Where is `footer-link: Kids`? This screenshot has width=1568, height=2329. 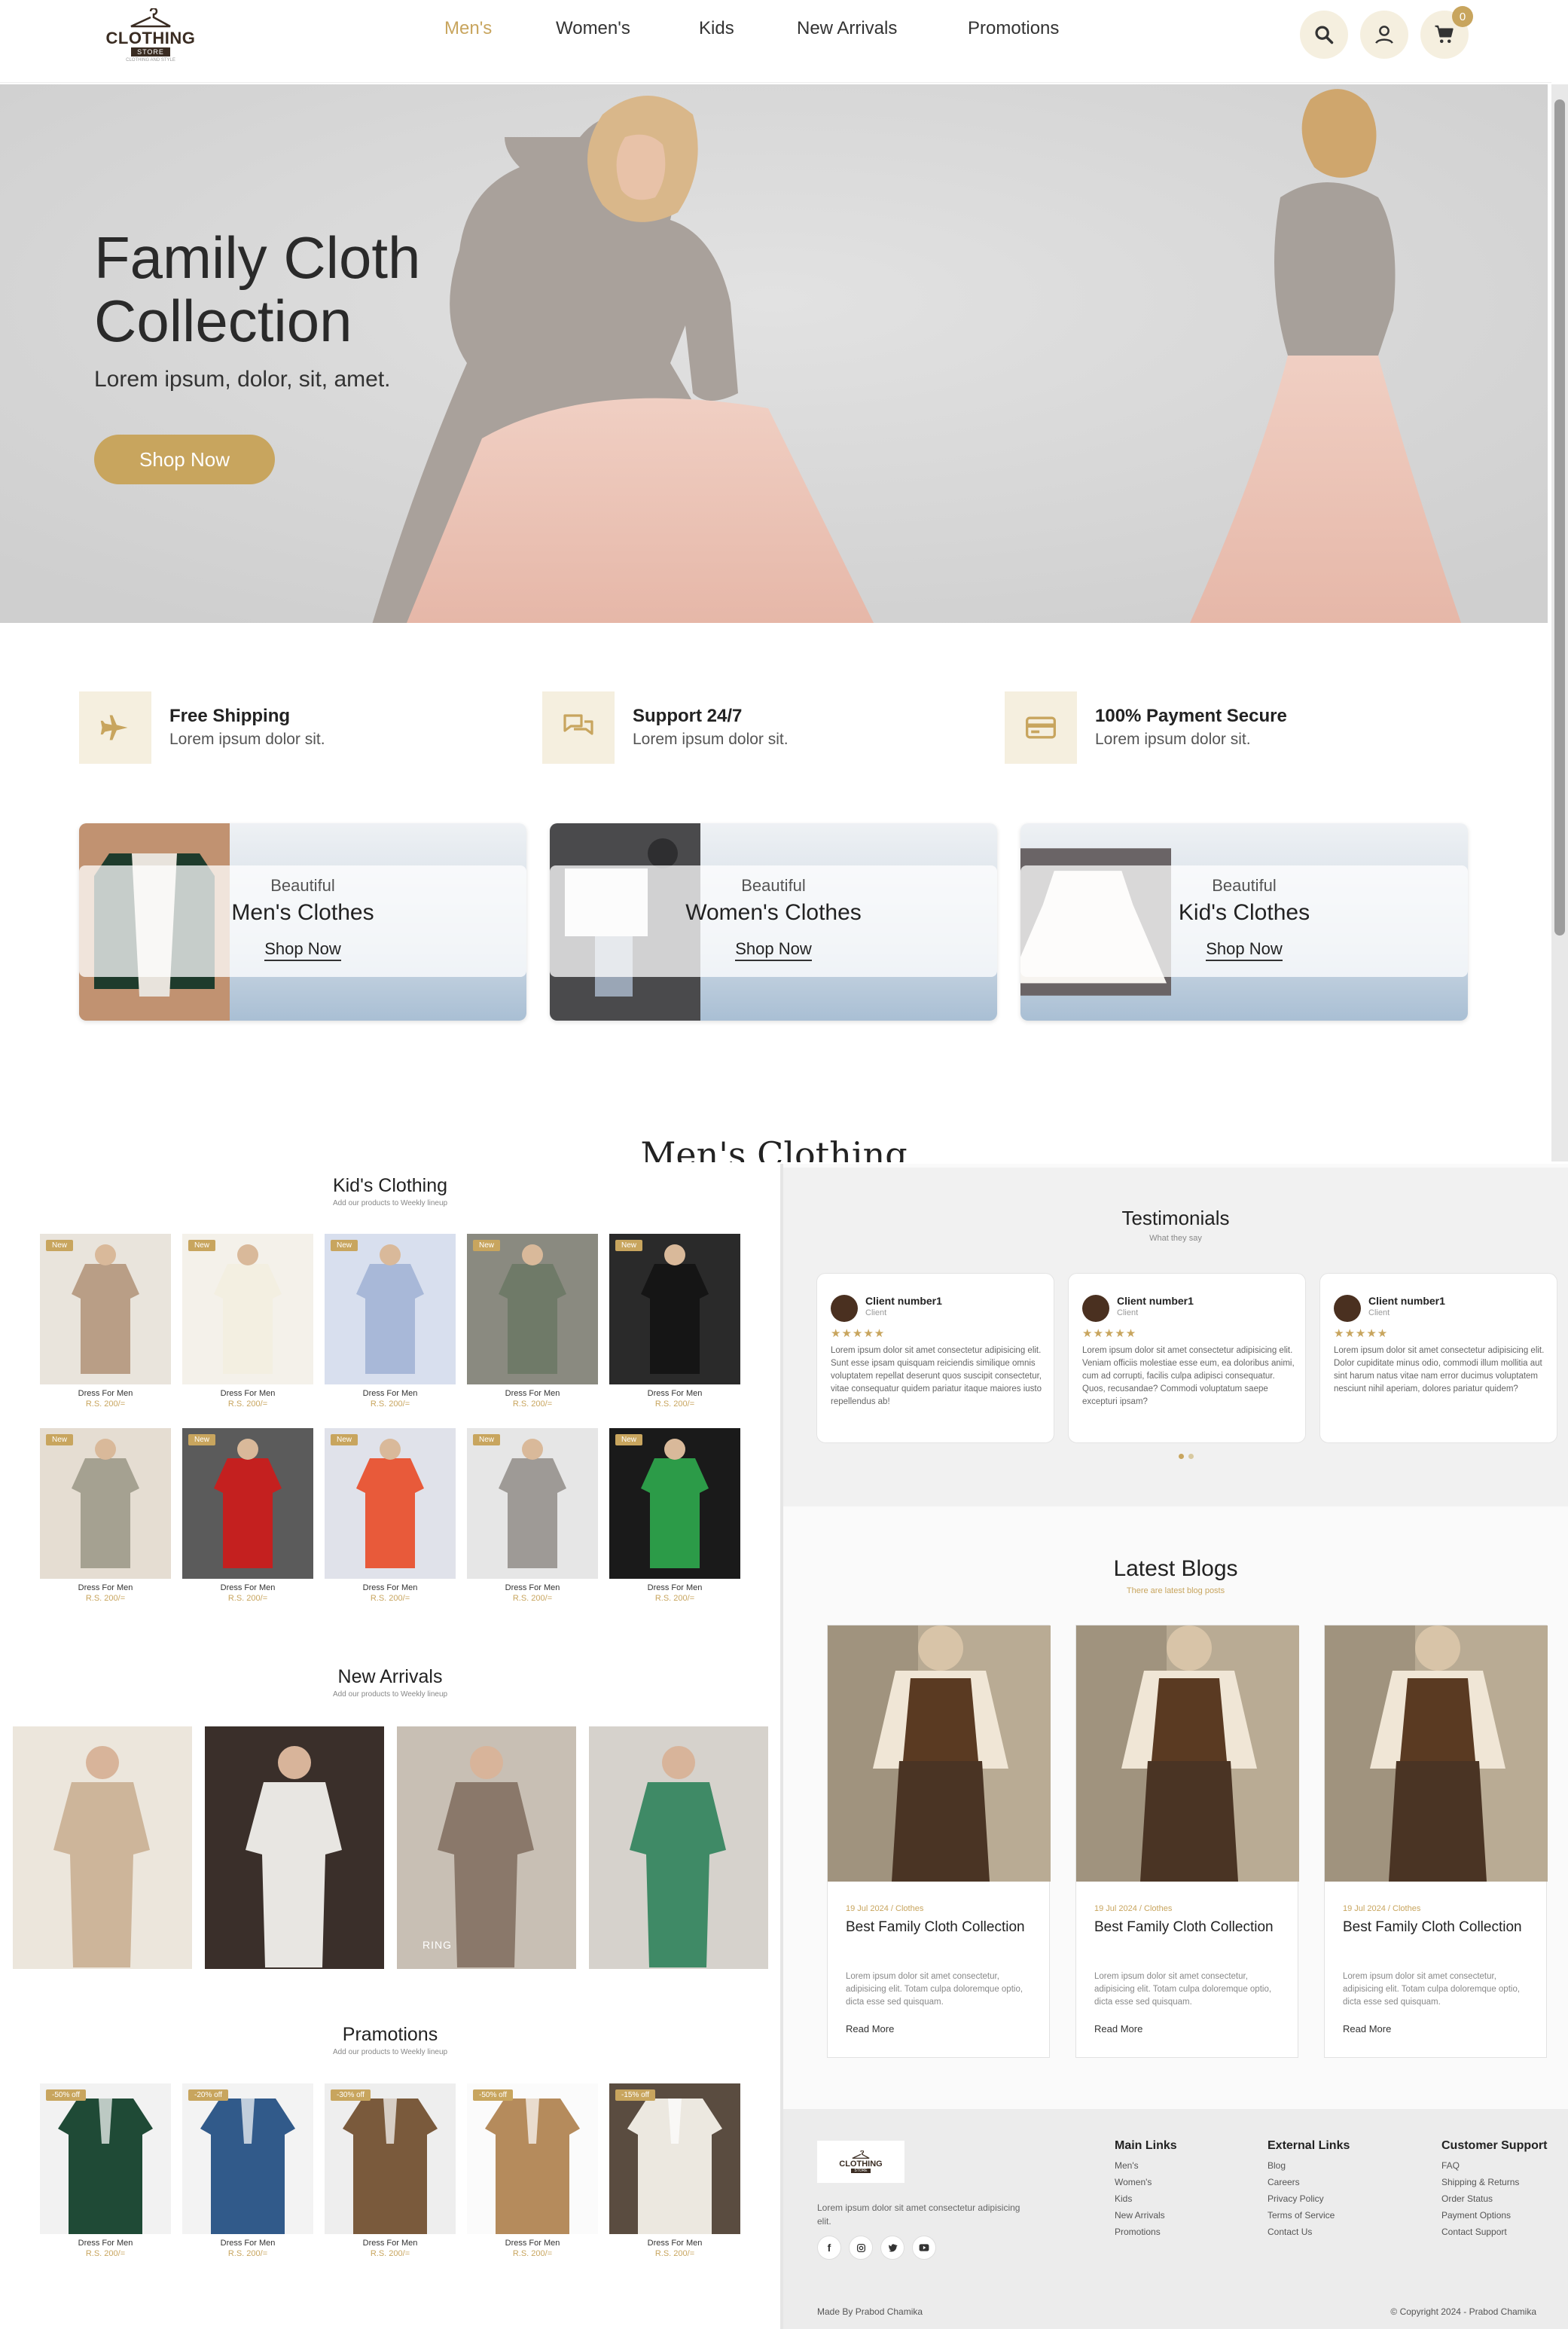 footer-link: Kids is located at coordinates (1146, 2198).